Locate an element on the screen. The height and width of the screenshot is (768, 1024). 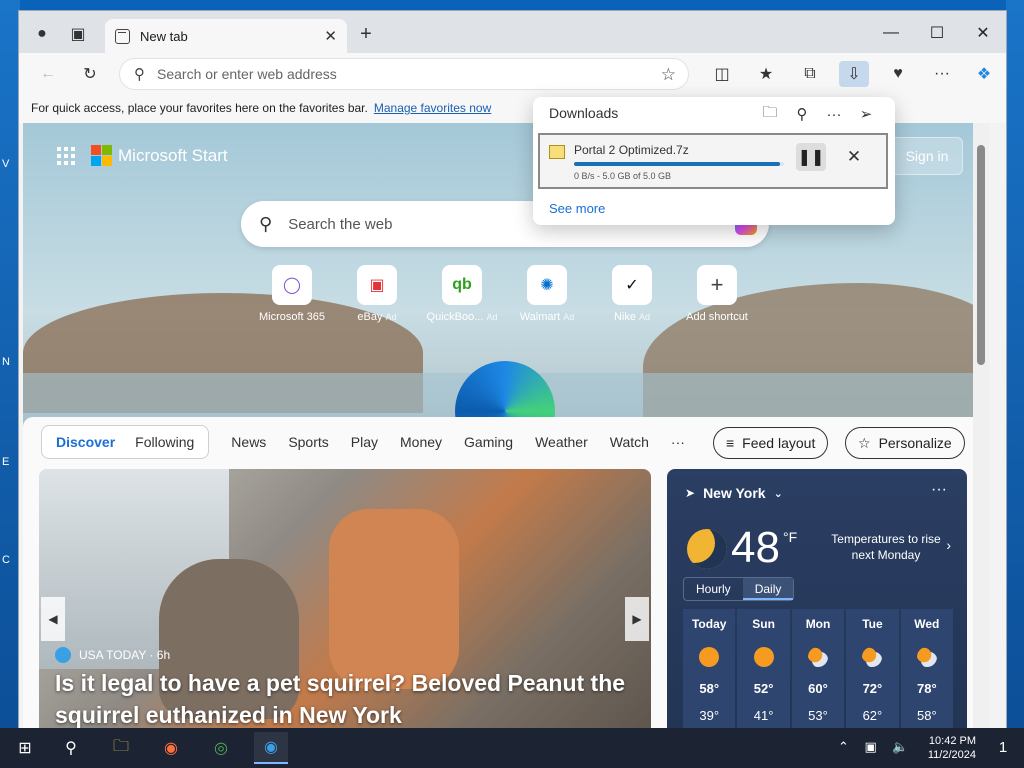
manage-favorites-link: Manage favorites now is located at coordinates (432, 108).